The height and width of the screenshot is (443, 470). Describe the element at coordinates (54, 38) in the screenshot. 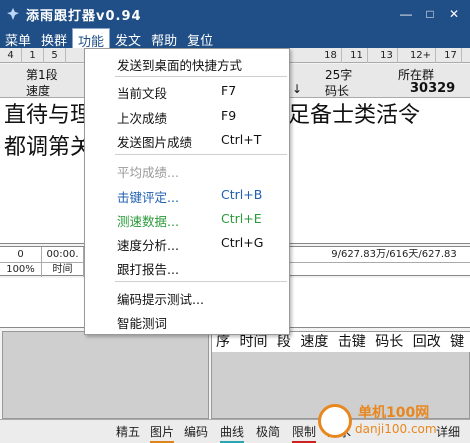

I see `menu-switch-group: 换群` at that location.